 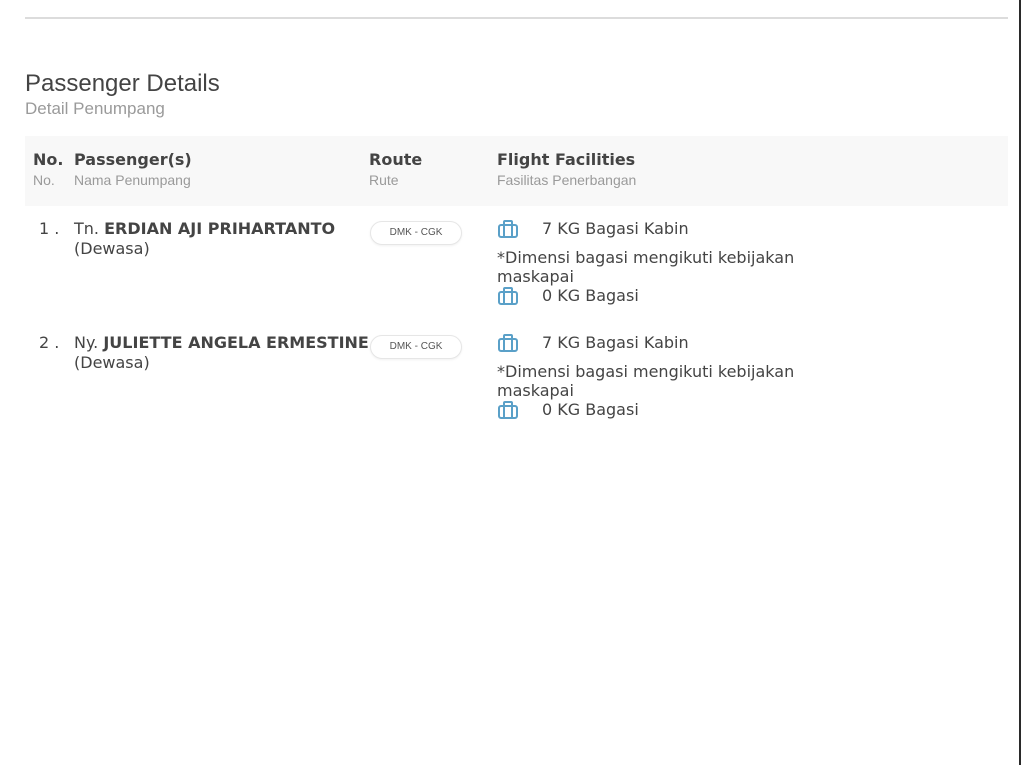 I want to click on top-divider, so click(x=516, y=18).